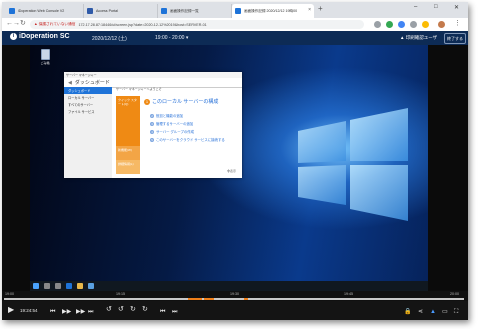 Image resolution: width=478 pixels, height=329 pixels. I want to click on step-add-servers: 3 管理するサーバーの追加, so click(171, 123).